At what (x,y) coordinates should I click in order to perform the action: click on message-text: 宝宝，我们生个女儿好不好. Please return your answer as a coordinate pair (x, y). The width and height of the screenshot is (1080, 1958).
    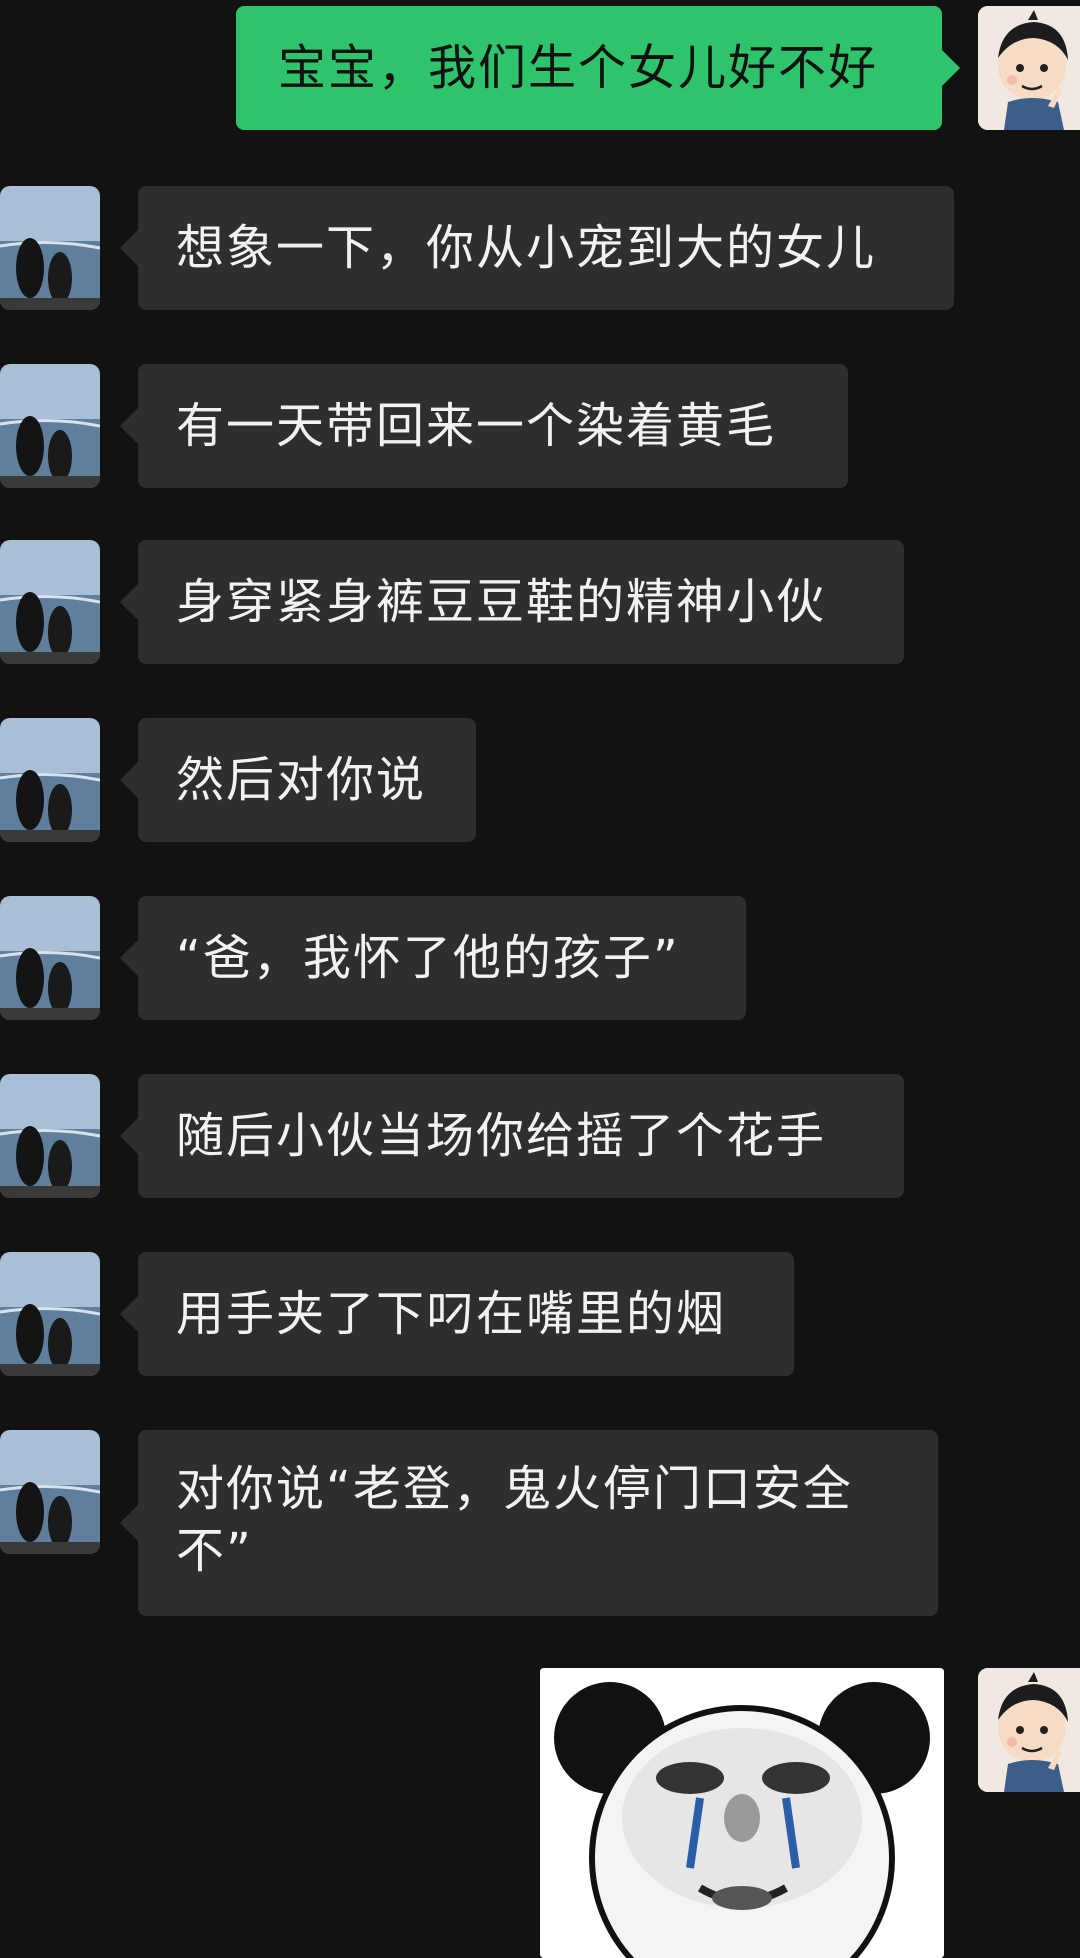
    Looking at the image, I should click on (578, 68).